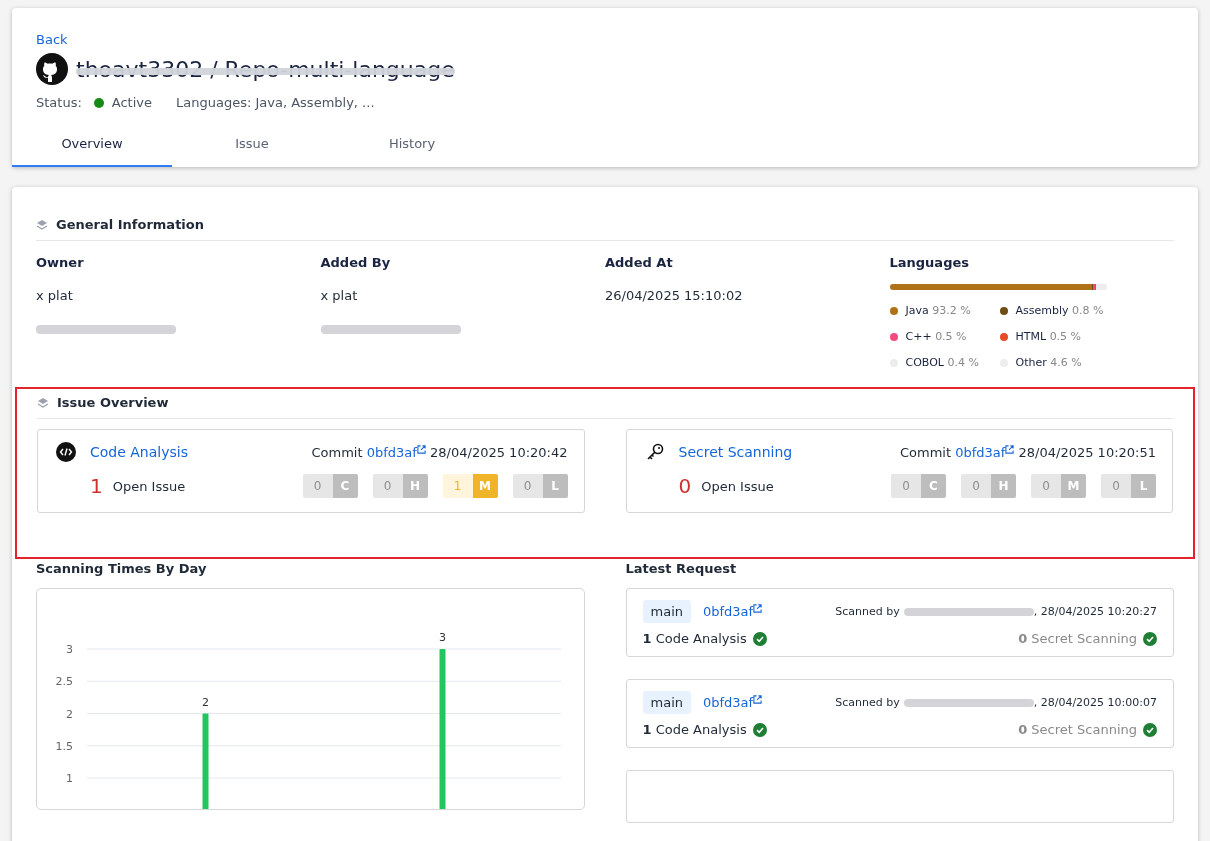 The image size is (1210, 841). I want to click on field-label: Owner, so click(60, 262).